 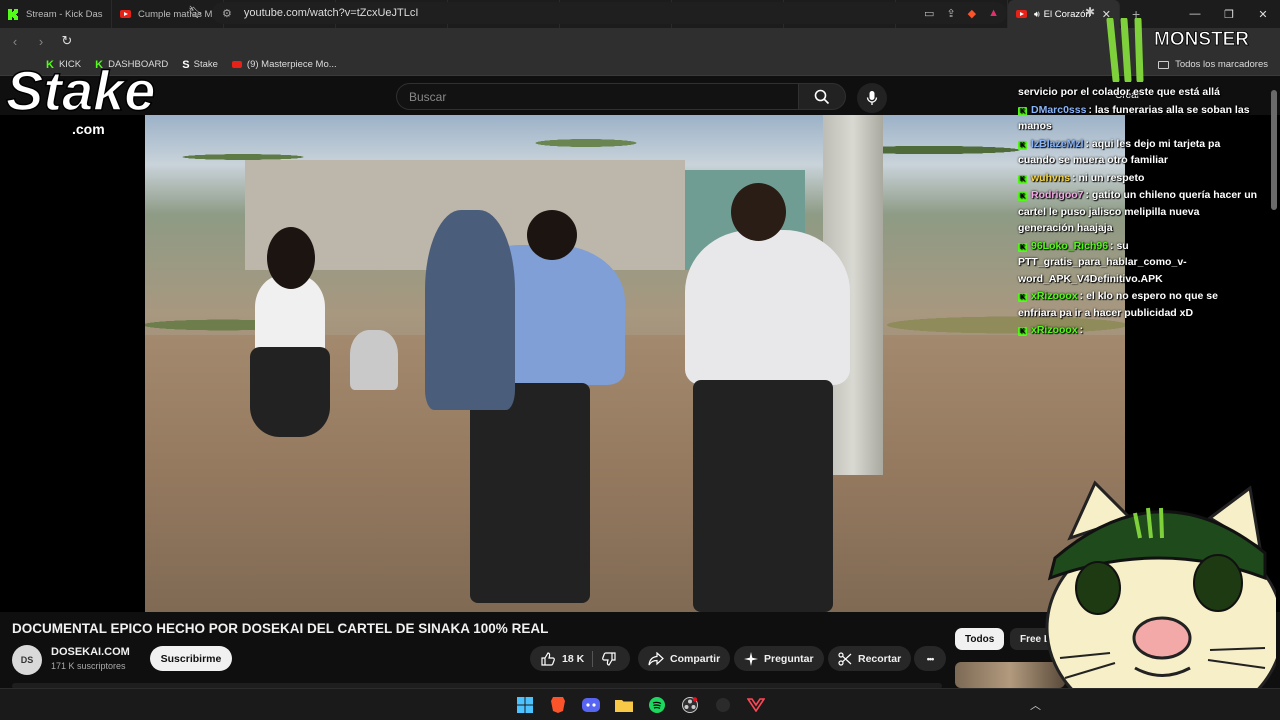 I want to click on svg-text: MONSTER, so click(x=1201, y=39).